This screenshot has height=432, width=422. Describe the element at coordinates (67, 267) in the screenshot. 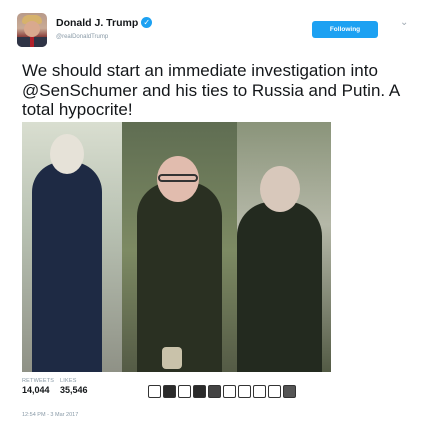

I see `photo-person-left` at that location.